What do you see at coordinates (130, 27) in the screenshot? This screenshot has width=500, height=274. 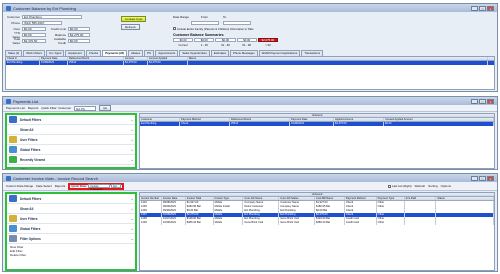 I see `refresh-button: Refresh` at bounding box center [130, 27].